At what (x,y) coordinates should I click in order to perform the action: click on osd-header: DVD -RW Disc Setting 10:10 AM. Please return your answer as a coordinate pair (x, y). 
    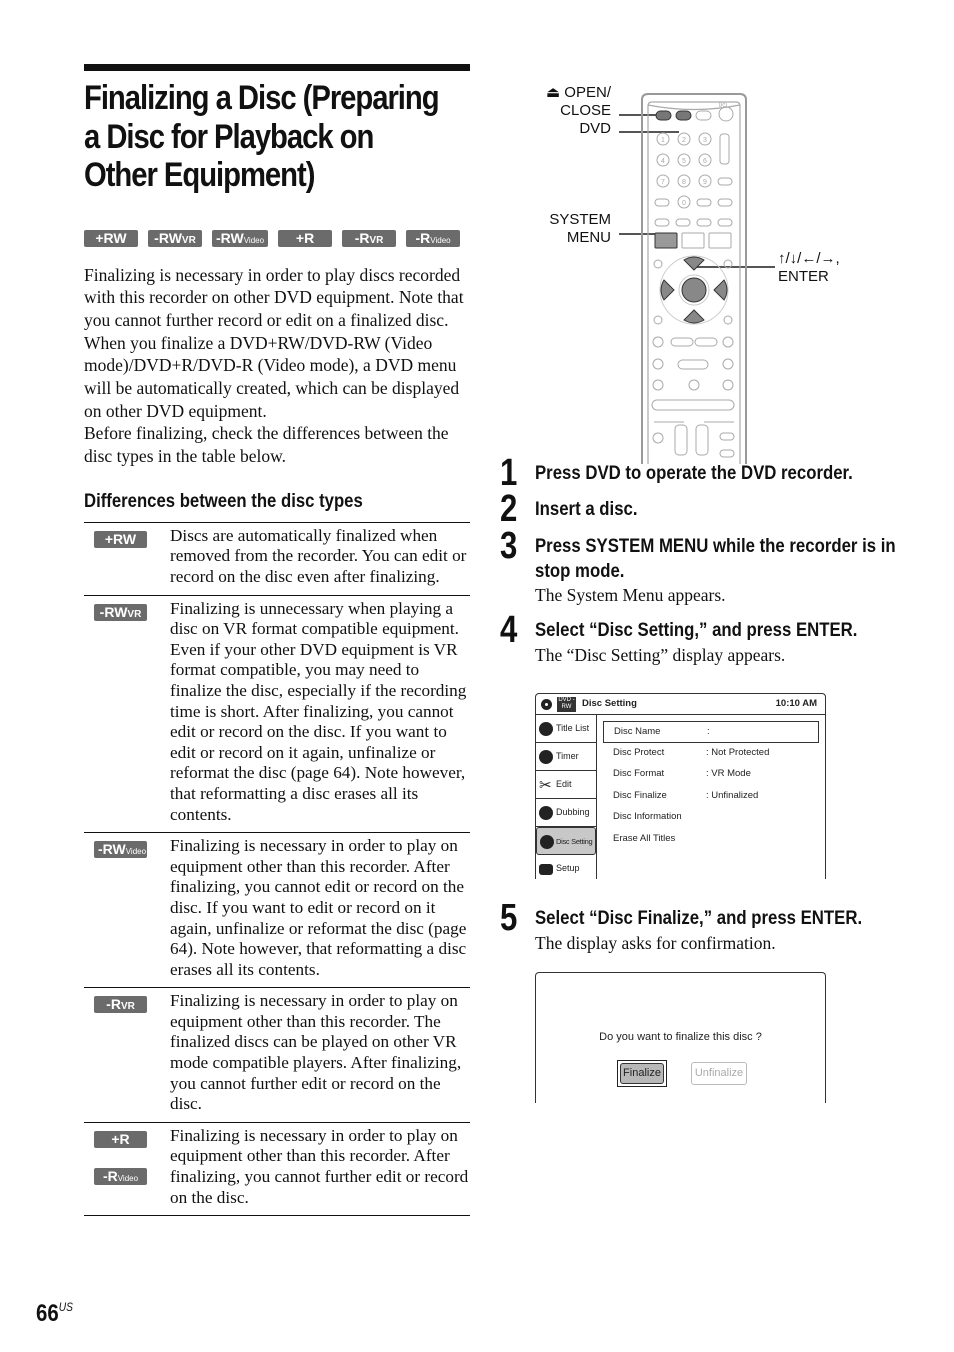
    Looking at the image, I should click on (680, 704).